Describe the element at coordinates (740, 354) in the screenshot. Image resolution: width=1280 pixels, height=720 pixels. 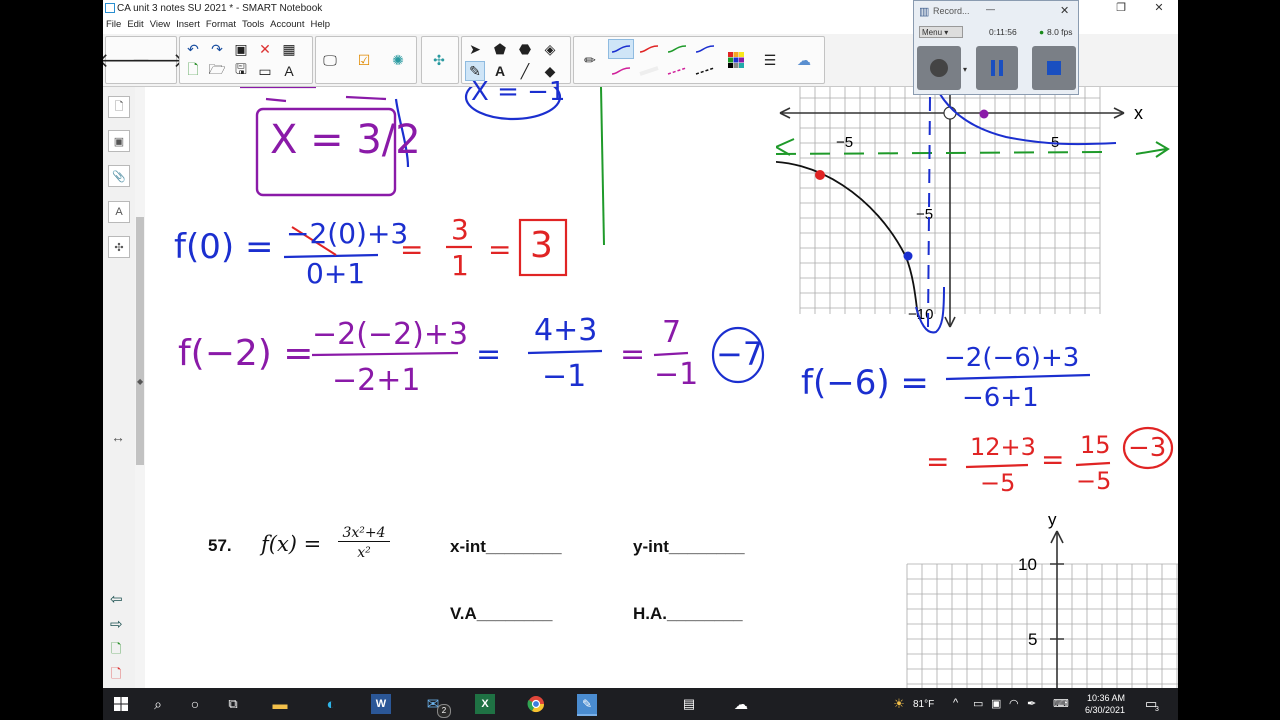
I see `fm2-answer: −7` at that location.